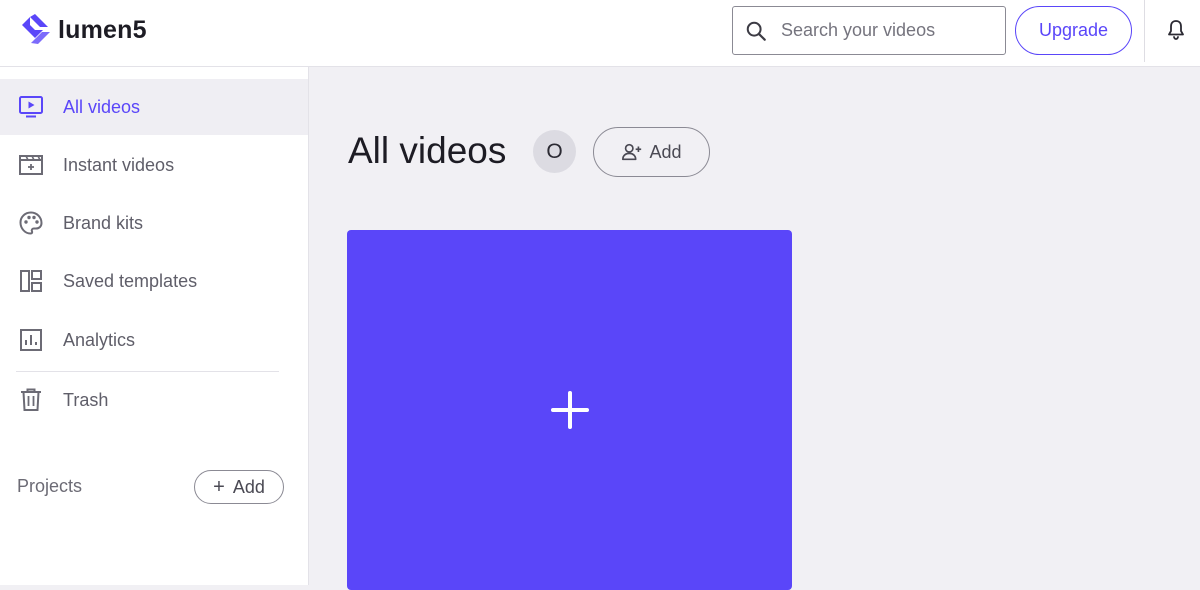 Image resolution: width=1200 pixels, height=590 pixels. What do you see at coordinates (50, 486) in the screenshot?
I see `projects-heading: Projects` at bounding box center [50, 486].